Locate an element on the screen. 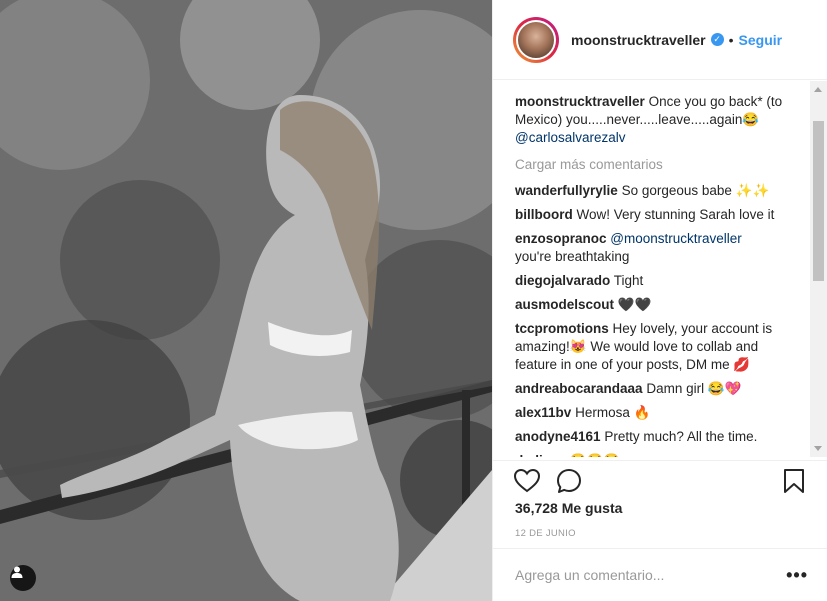 This screenshot has width=827, height=601. comment-text: Damn girl 😂💖 is located at coordinates (694, 388).